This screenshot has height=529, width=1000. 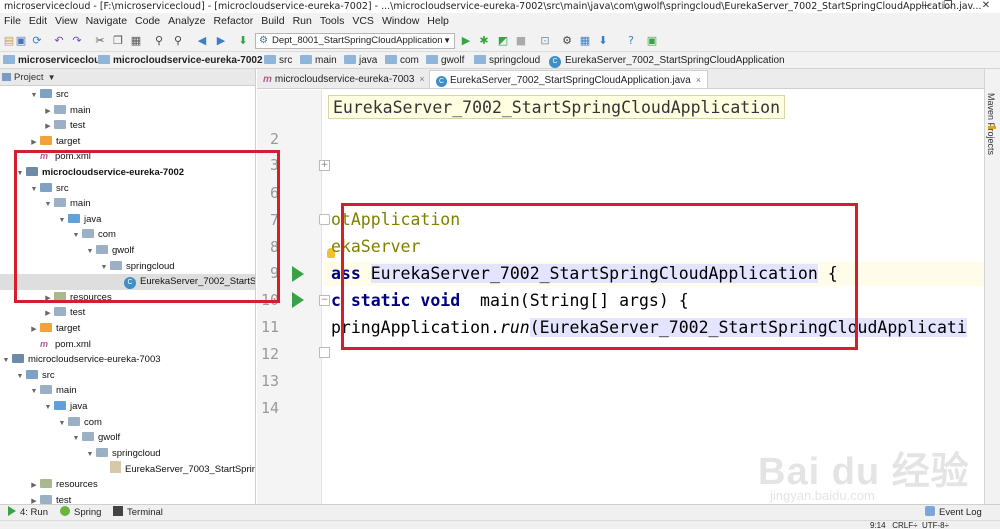 What do you see at coordinates (298, 300) in the screenshot?
I see `run-main-icon` at bounding box center [298, 300].